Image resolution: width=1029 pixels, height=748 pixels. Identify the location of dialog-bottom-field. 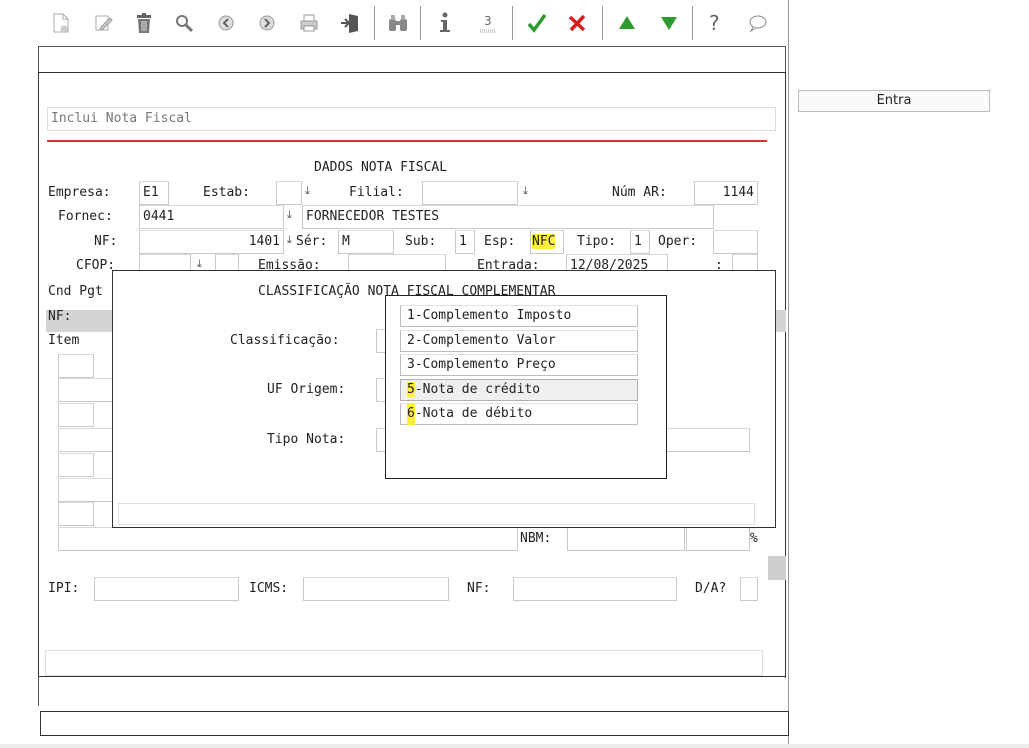
(436, 514).